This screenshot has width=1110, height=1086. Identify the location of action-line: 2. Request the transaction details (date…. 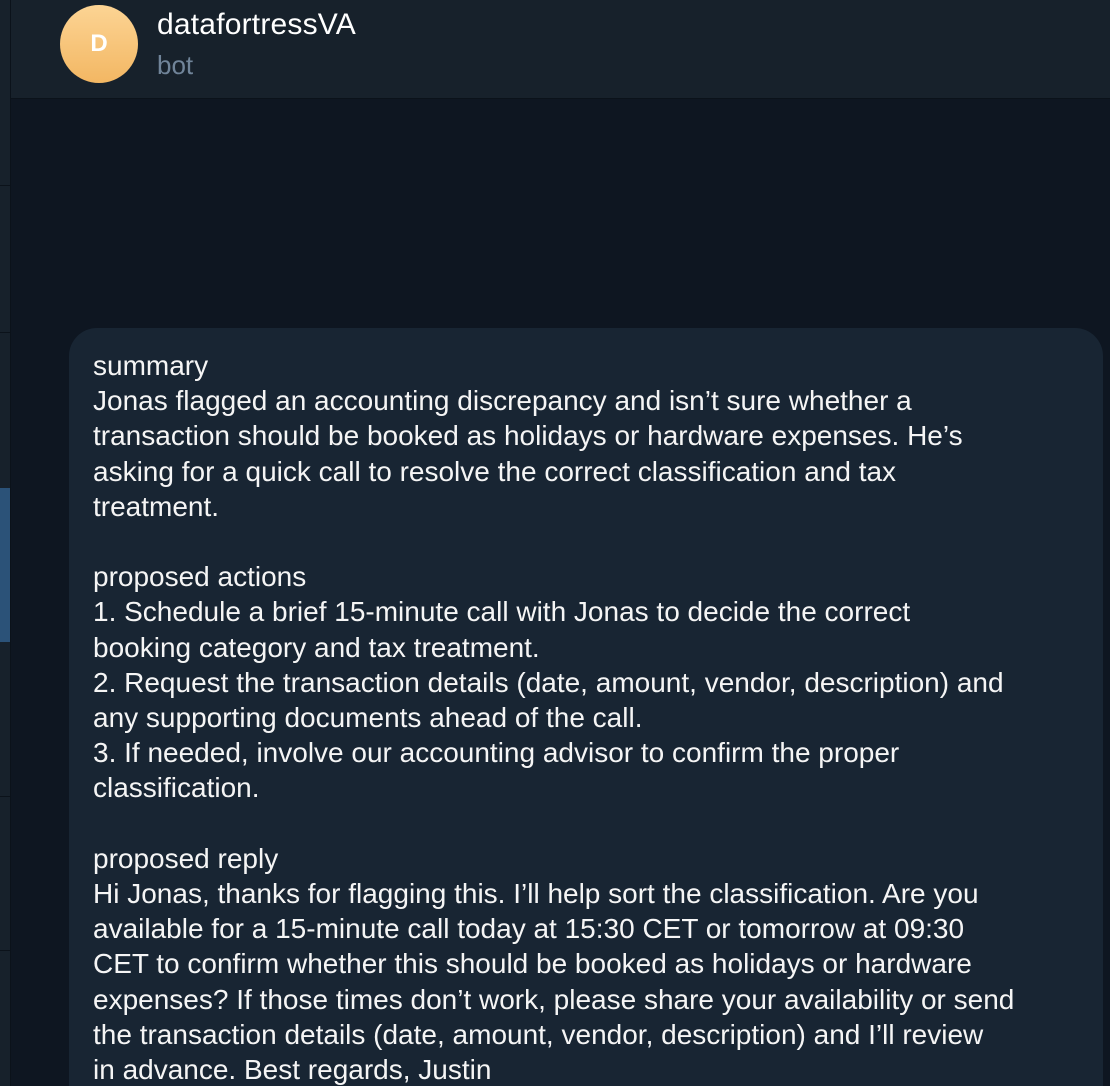
(548, 682).